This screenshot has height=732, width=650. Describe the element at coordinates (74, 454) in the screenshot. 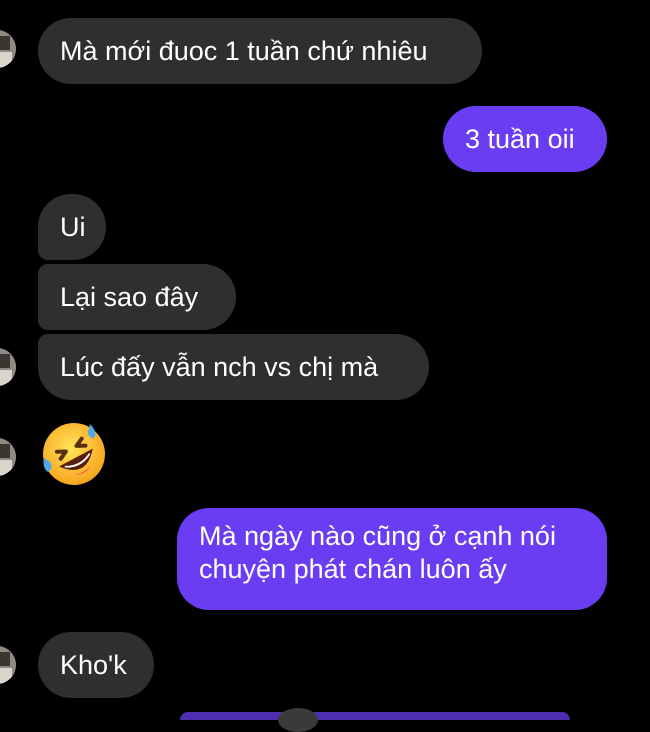

I see `rolling-on-floor-laughing-emoji-icon` at that location.